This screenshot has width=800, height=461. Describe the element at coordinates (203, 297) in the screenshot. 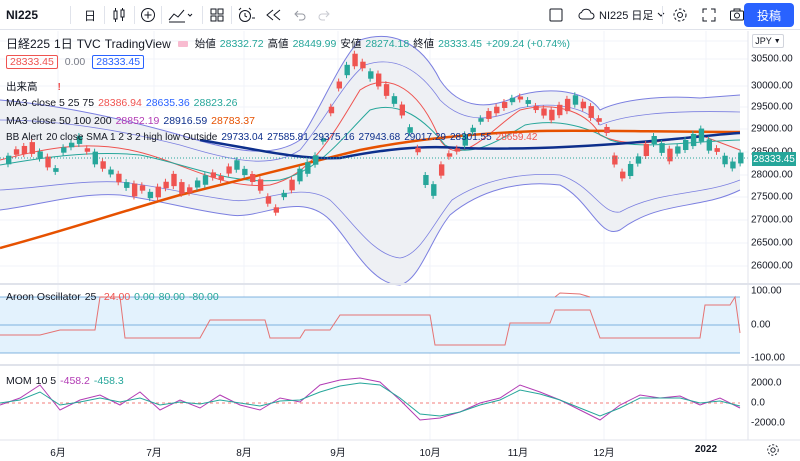

I see `indicator-value: -80.00` at that location.